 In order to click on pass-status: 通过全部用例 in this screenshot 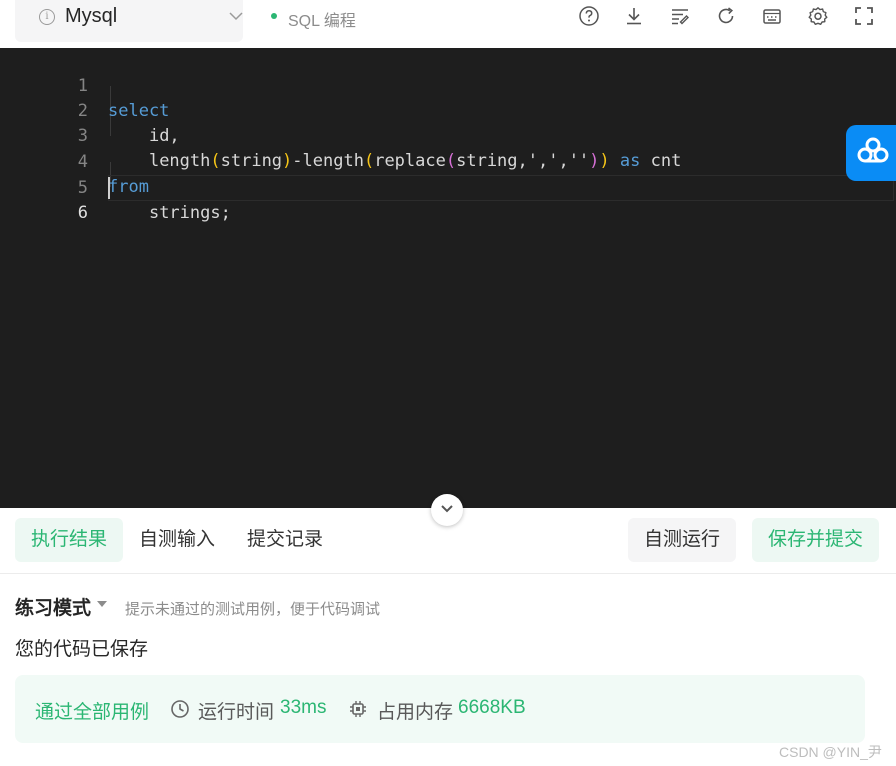, I will do `click(92, 712)`.